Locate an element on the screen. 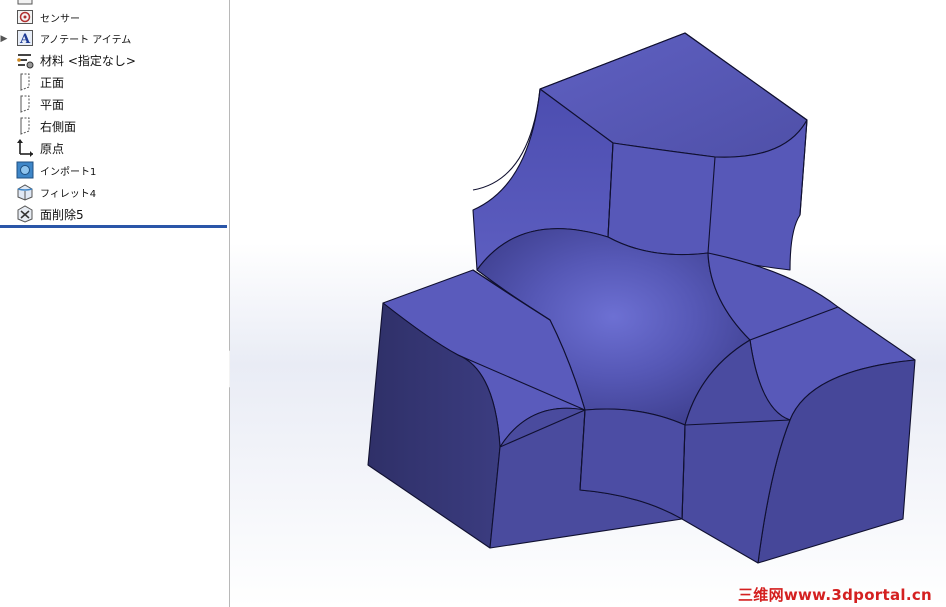 Image resolution: width=946 pixels, height=607 pixels. tree-item-label: 原点 is located at coordinates (52, 149).